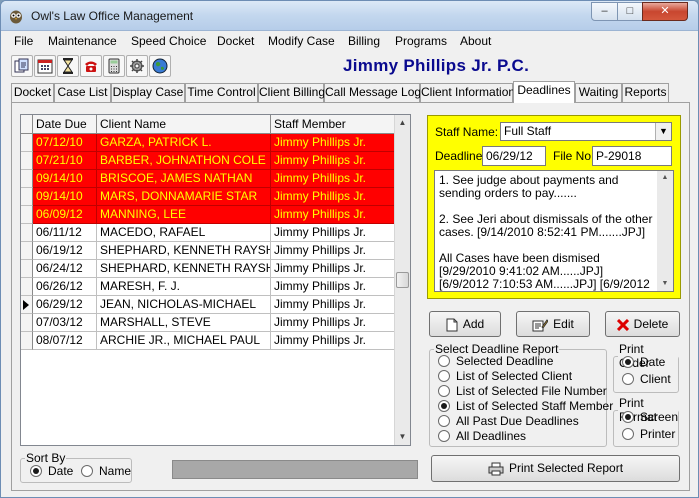  Describe the element at coordinates (208, 215) in the screenshot. I see `table-row: 06/09/12 MANNING, LEE Jimmy Phillips Jr.` at that location.